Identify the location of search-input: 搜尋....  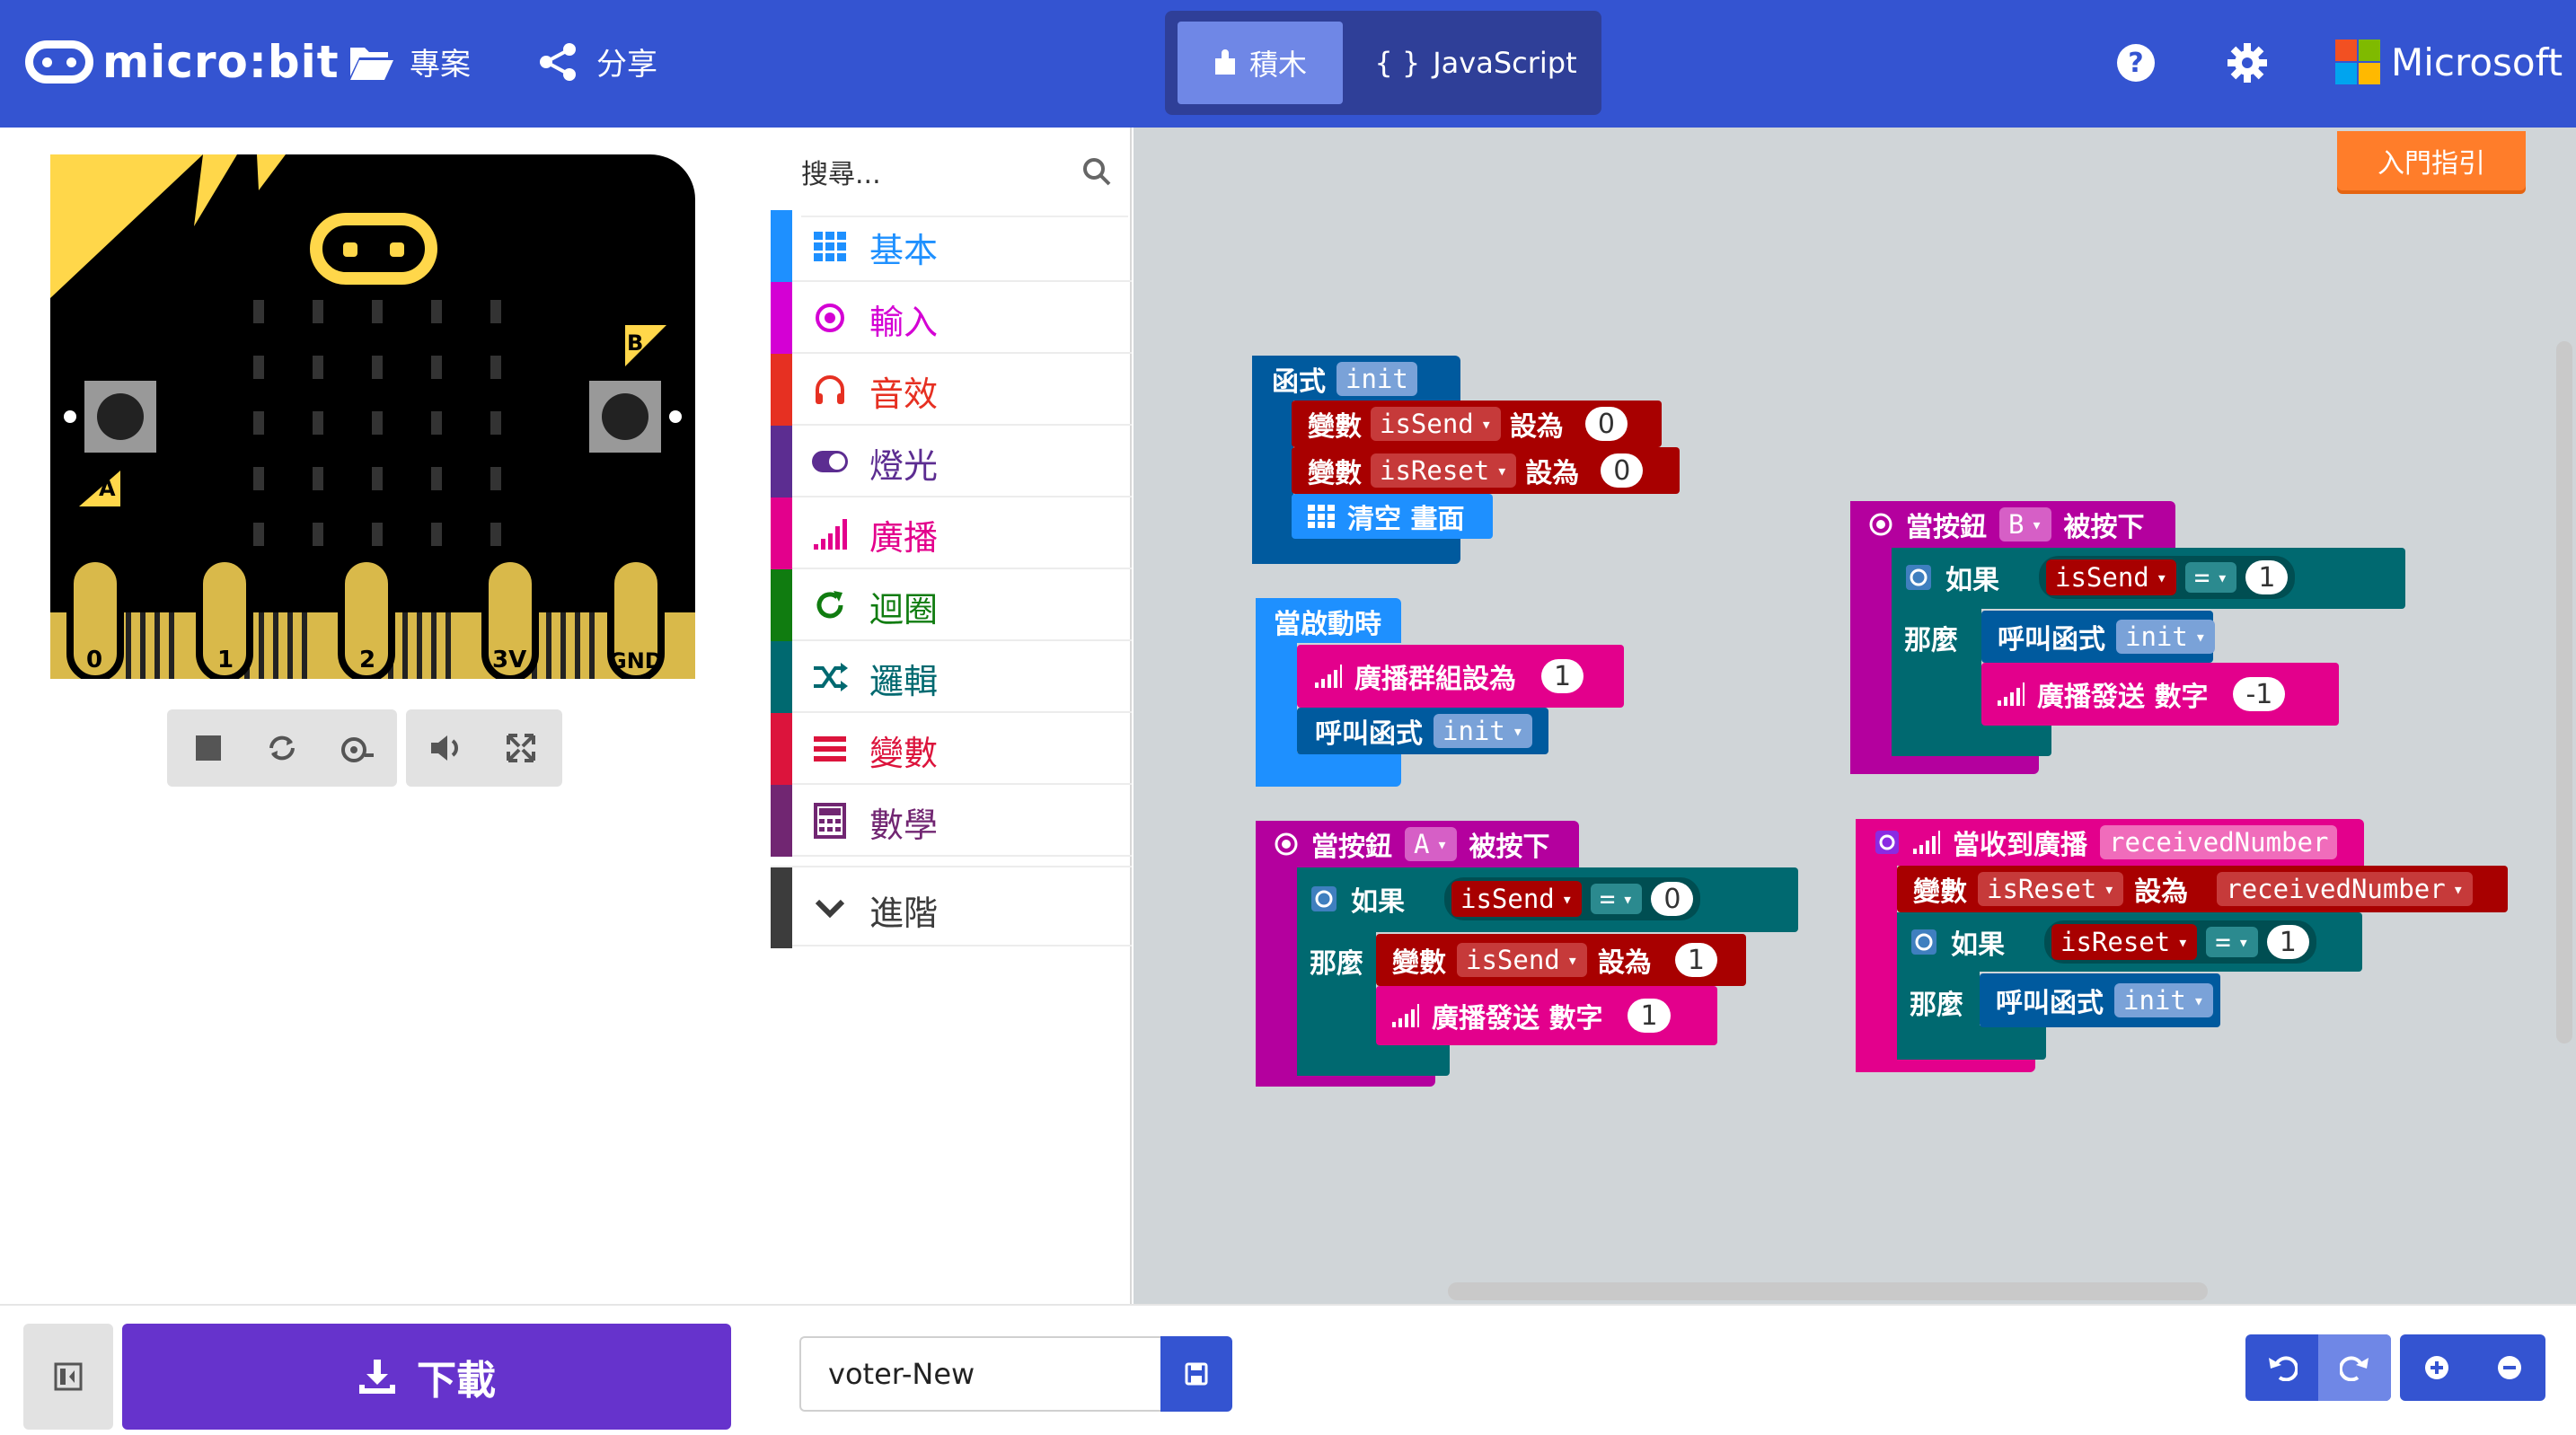
(841, 171).